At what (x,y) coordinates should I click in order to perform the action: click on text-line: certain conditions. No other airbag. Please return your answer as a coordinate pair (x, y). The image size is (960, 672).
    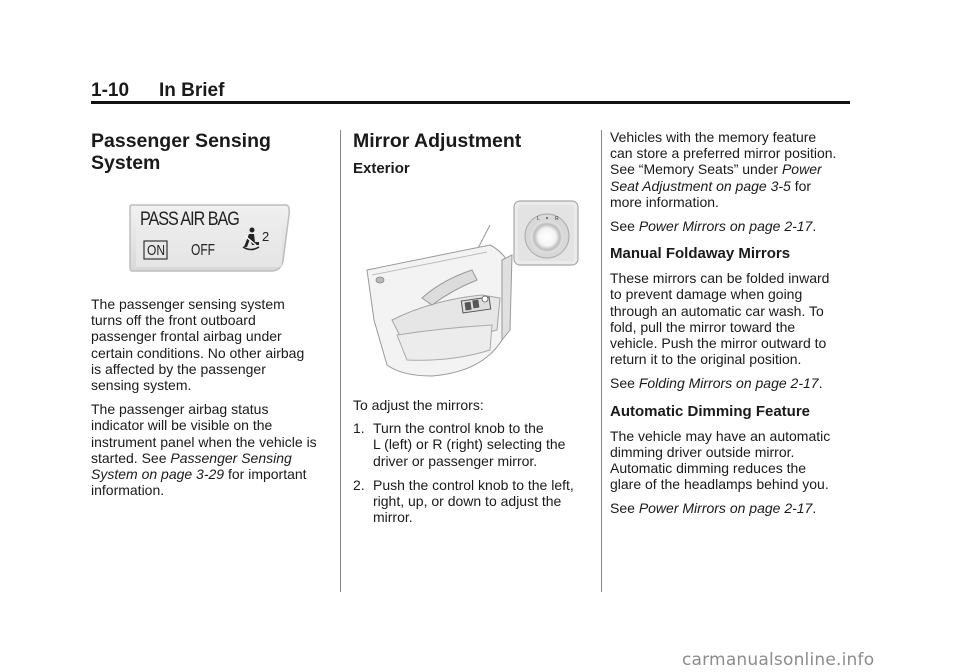
    Looking at the image, I should click on (198, 352).